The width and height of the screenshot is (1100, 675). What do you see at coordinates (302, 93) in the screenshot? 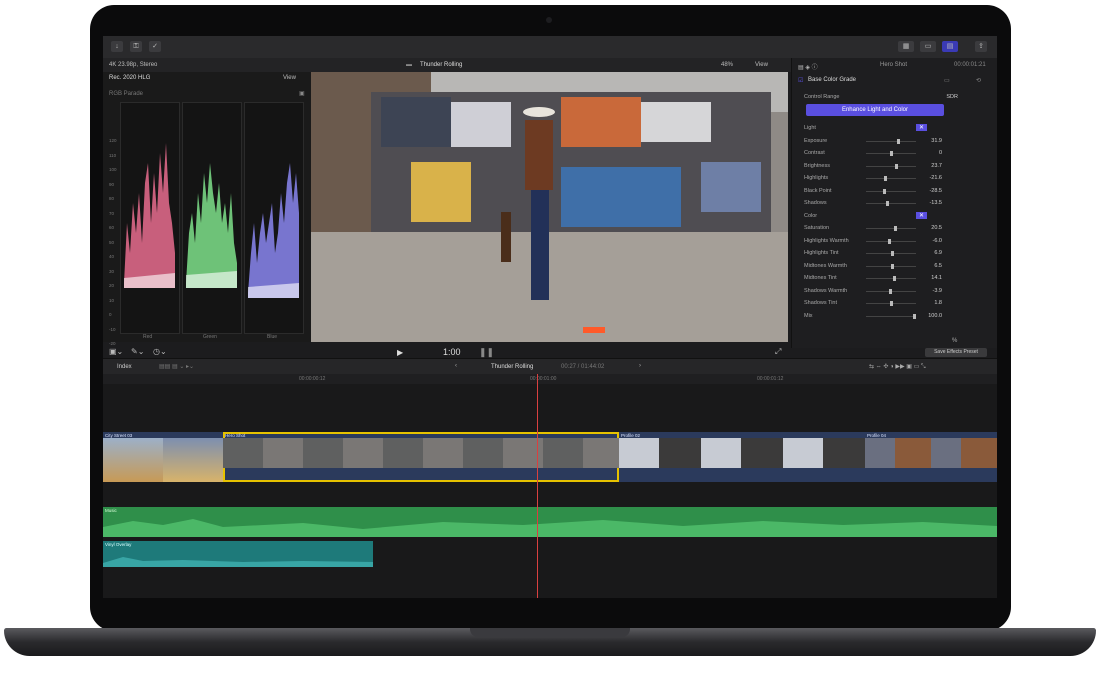
I see `scope-settings-icon: ▣` at bounding box center [302, 93].